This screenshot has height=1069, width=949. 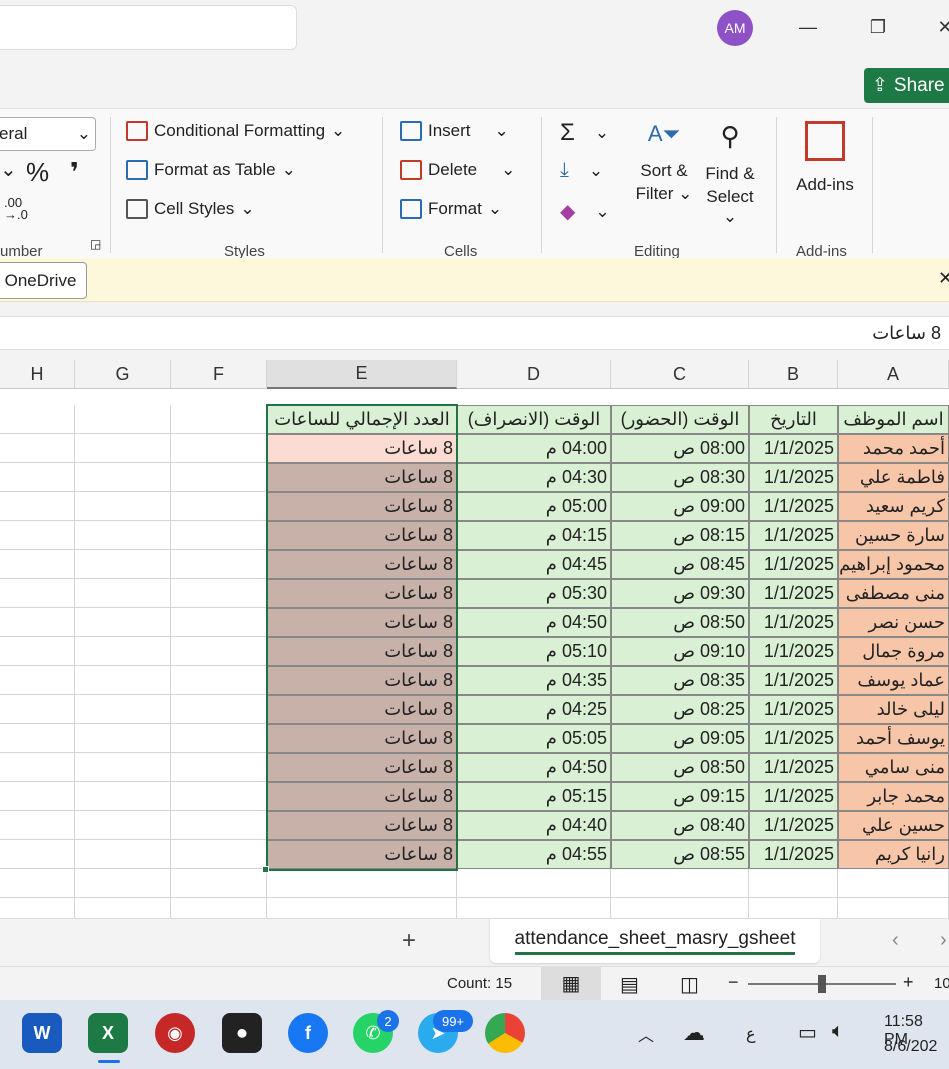 What do you see at coordinates (646, 1034) in the screenshot?
I see `chevron-up-icon: ︿` at bounding box center [646, 1034].